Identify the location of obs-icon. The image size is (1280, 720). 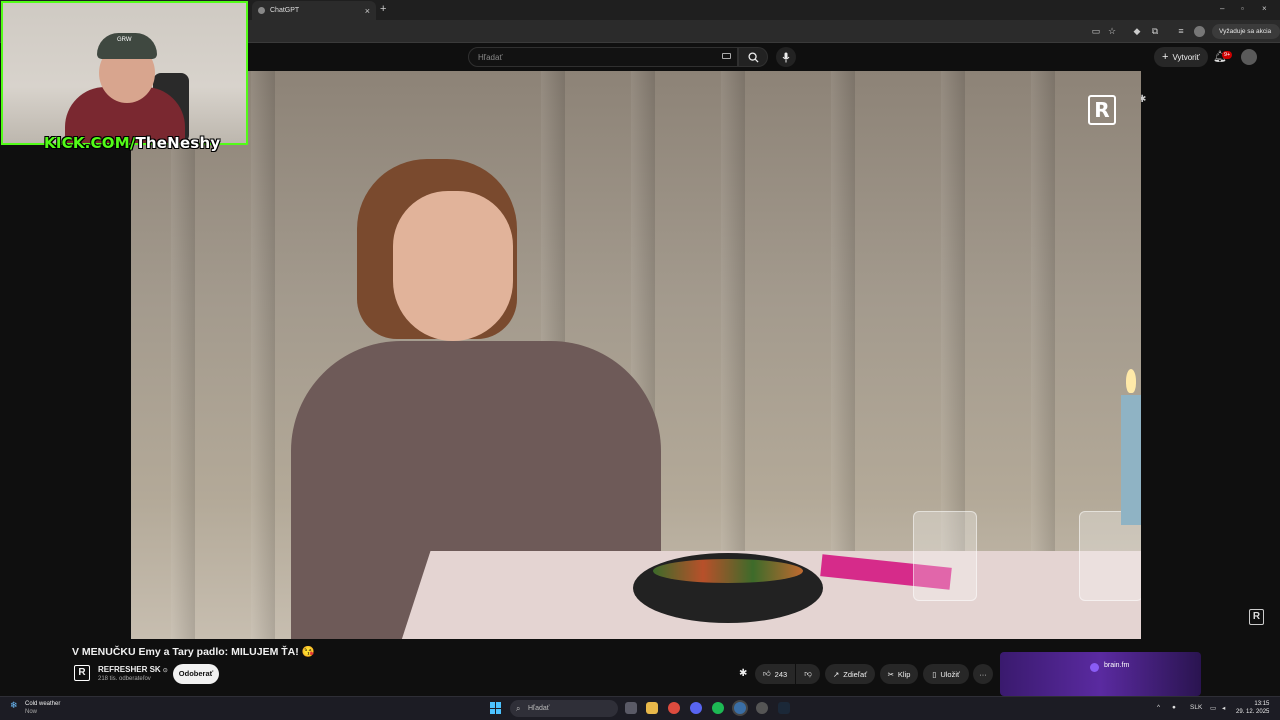
(762, 708).